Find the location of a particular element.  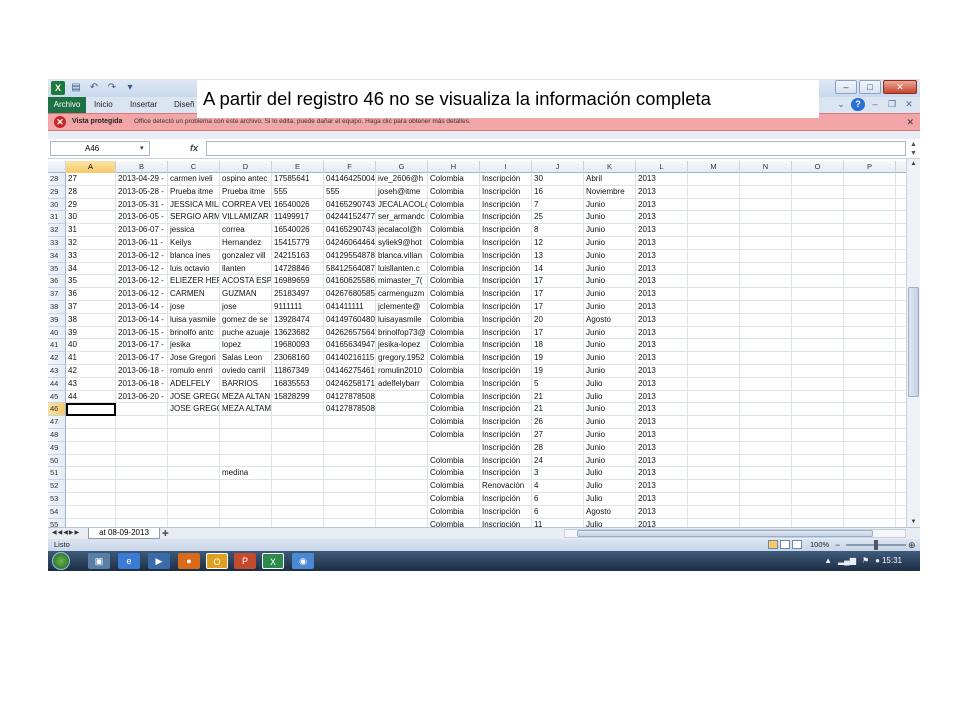

cell-b: 2013-05-28 - is located at coordinates (142, 192).